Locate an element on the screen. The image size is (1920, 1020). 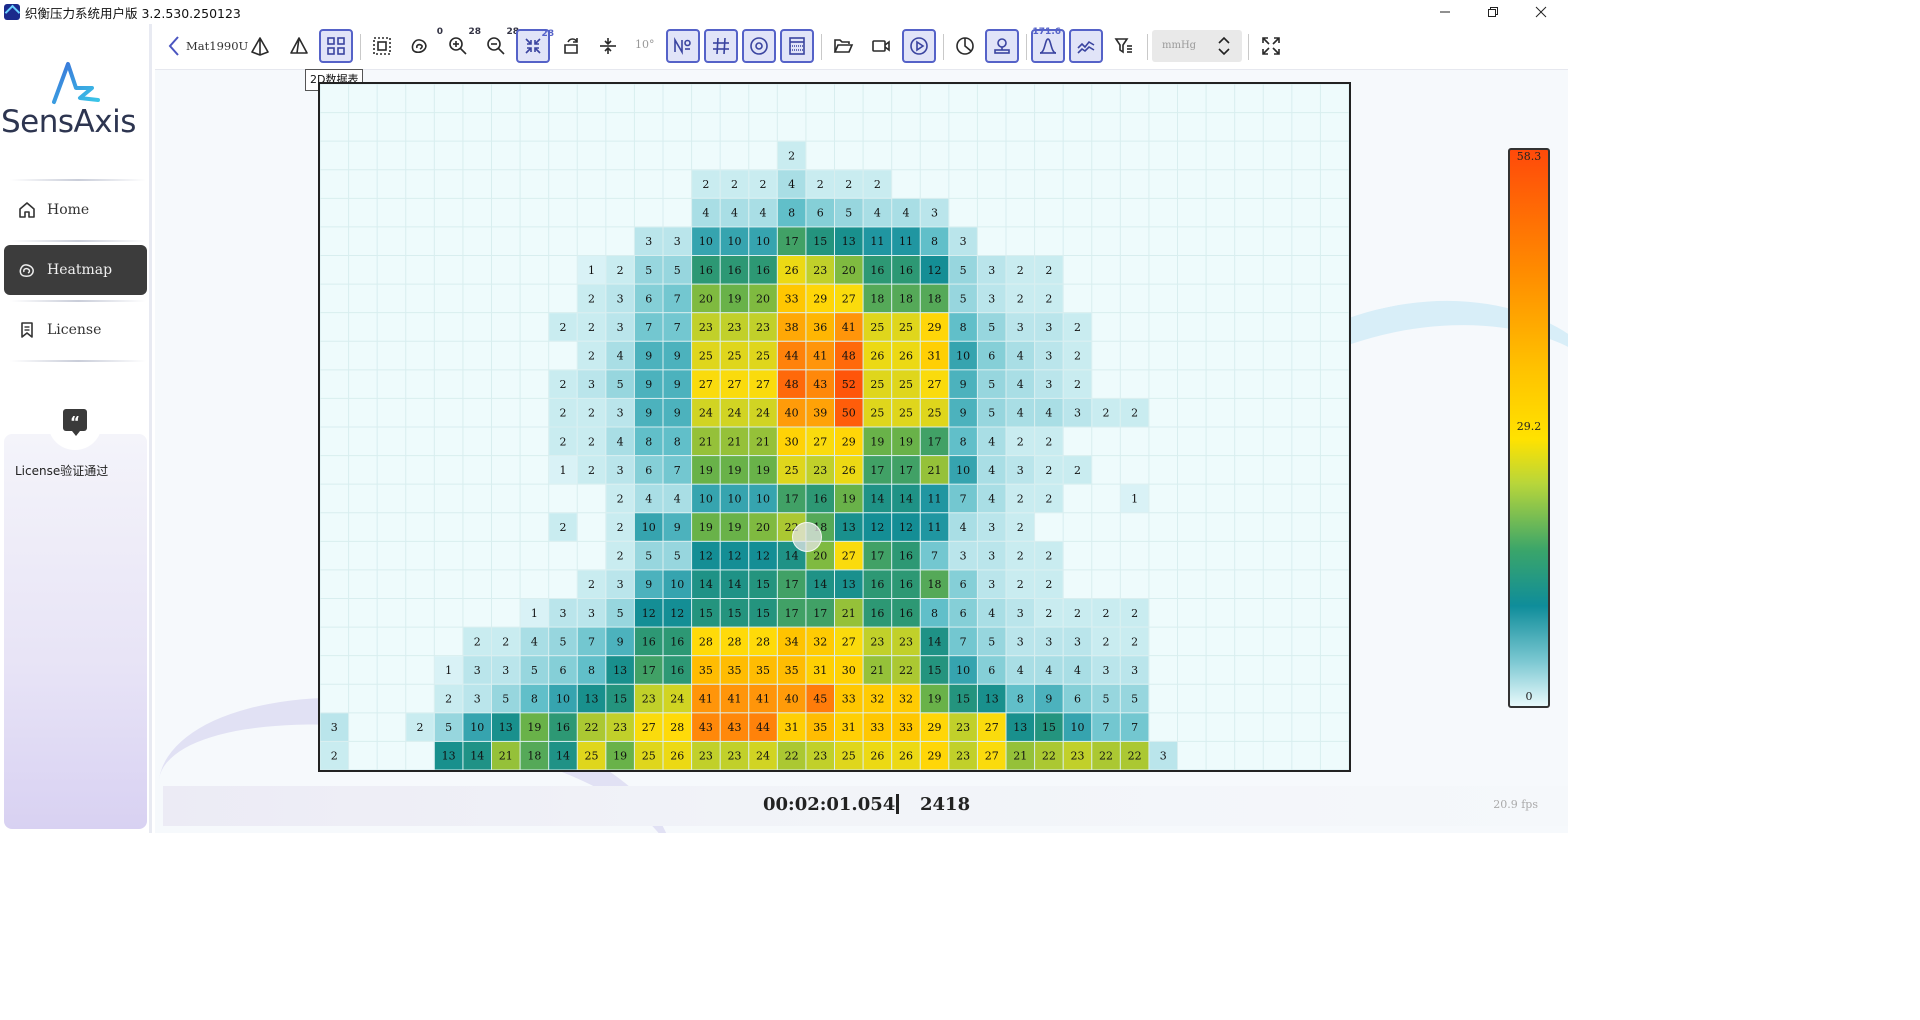
view-3d-outline-button is located at coordinates (299, 46).